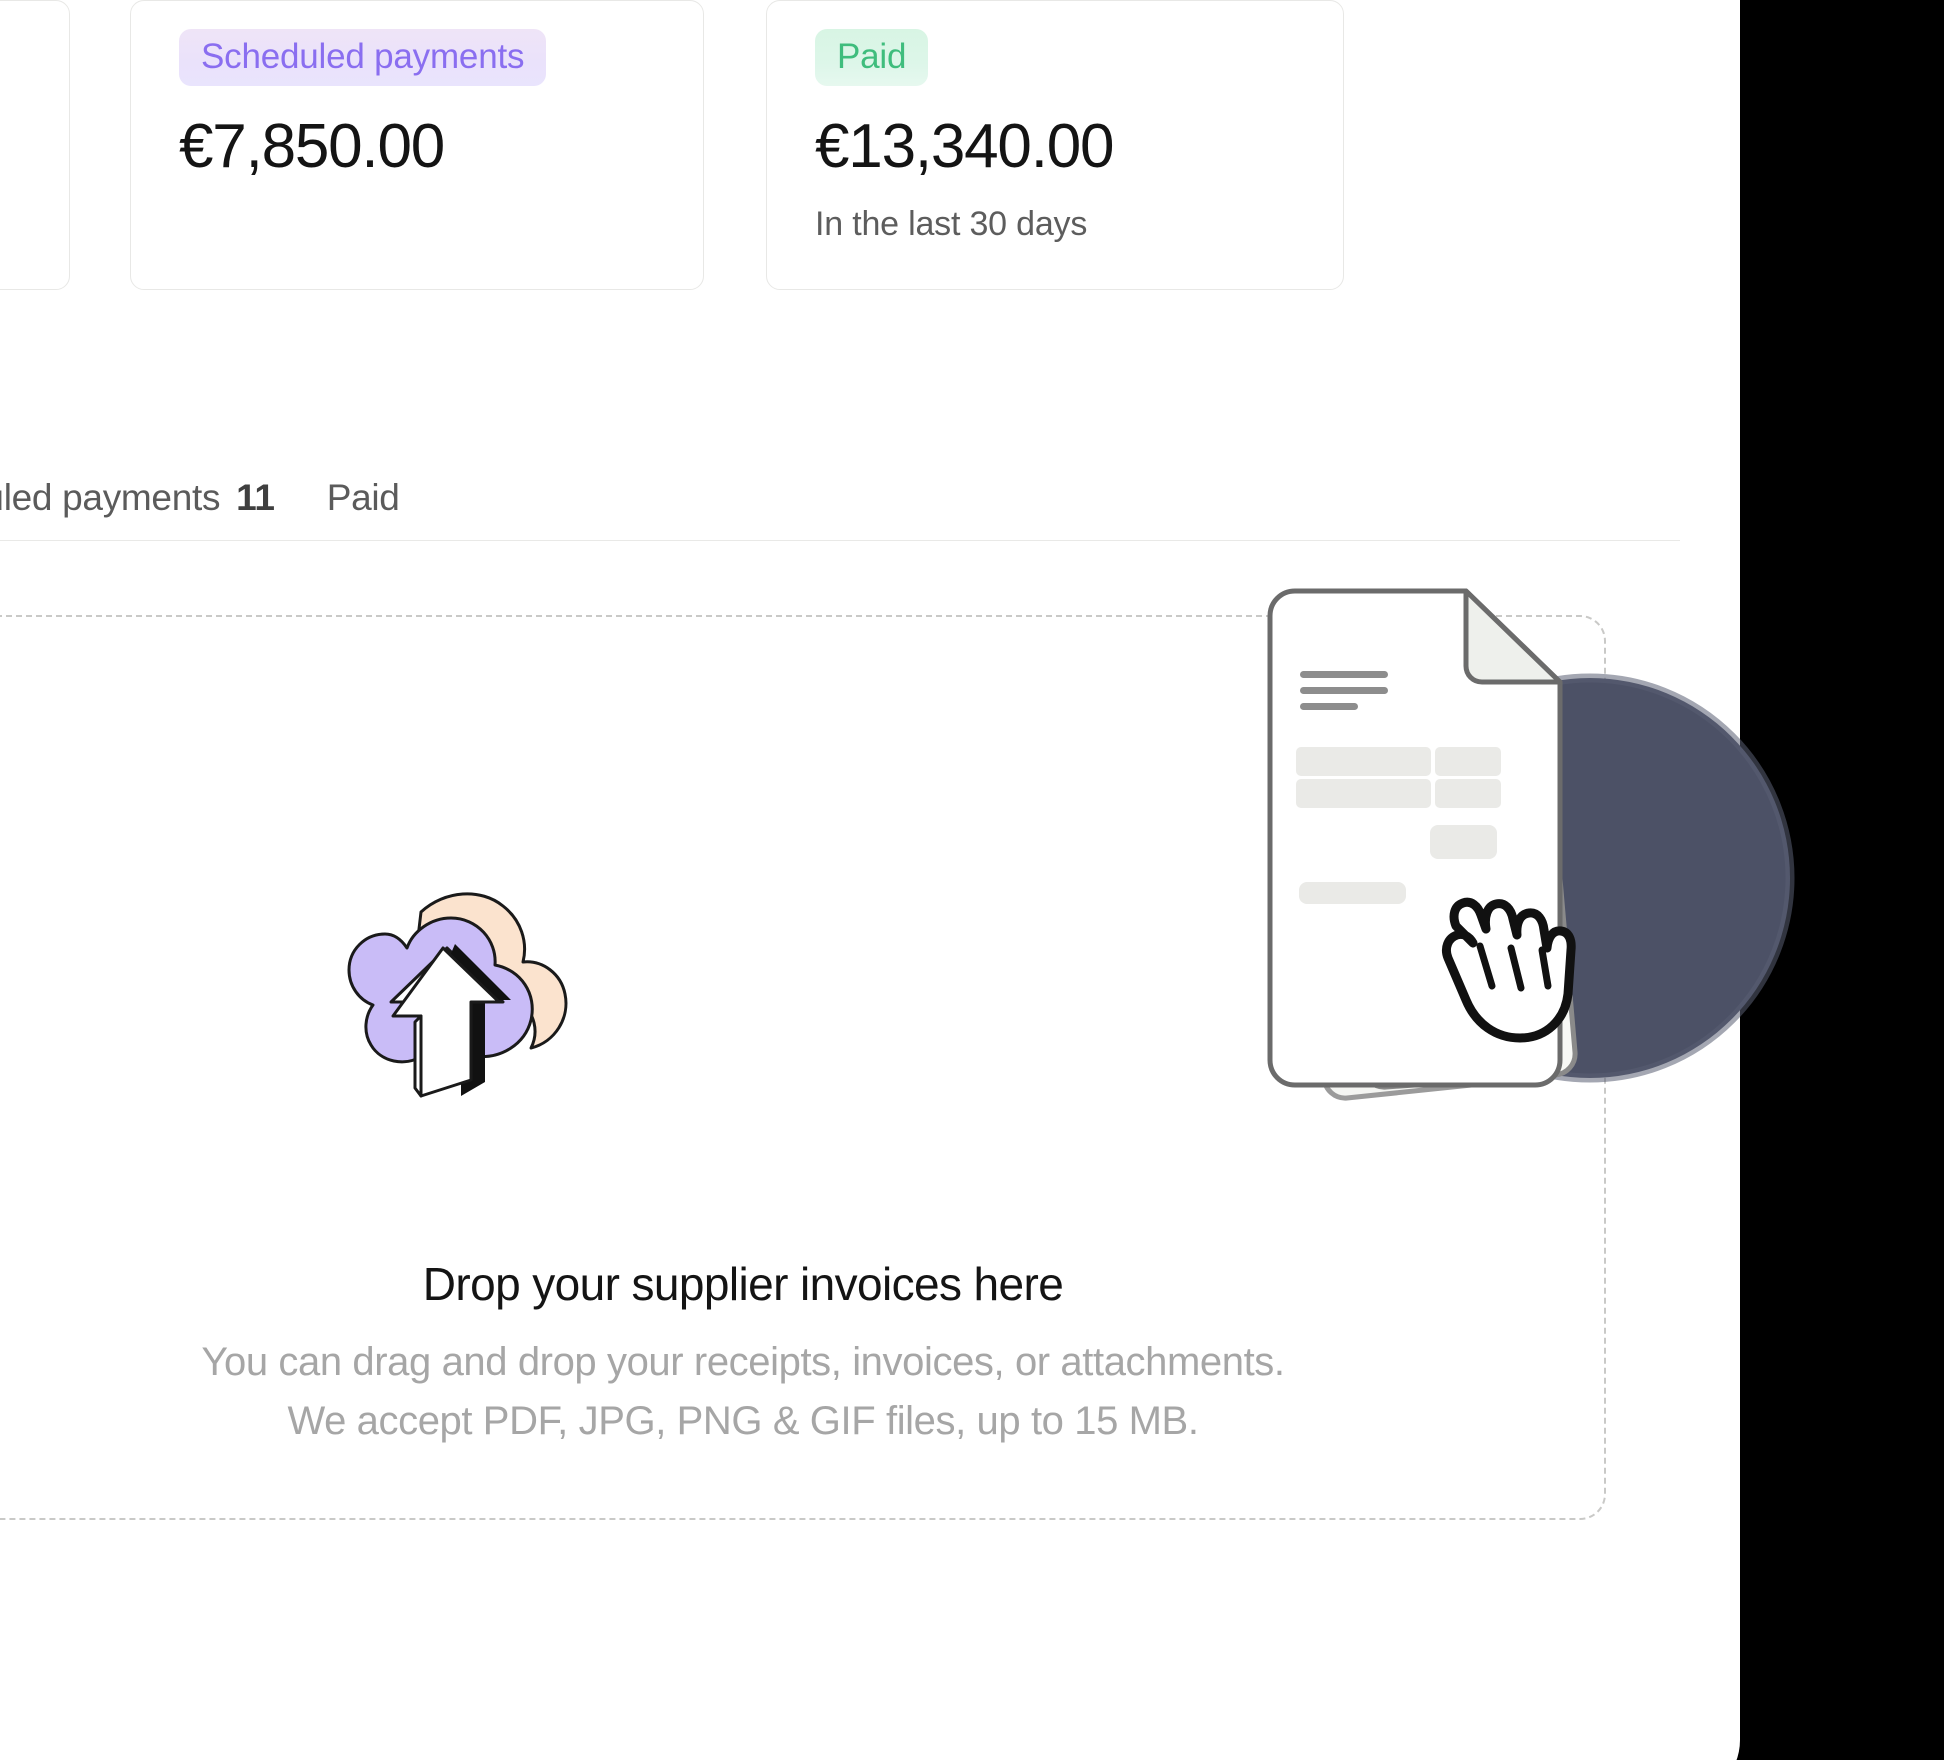 The image size is (1944, 1760). What do you see at coordinates (951, 224) in the screenshot?
I see `card-subtitle-paid: In the last 30 days` at bounding box center [951, 224].